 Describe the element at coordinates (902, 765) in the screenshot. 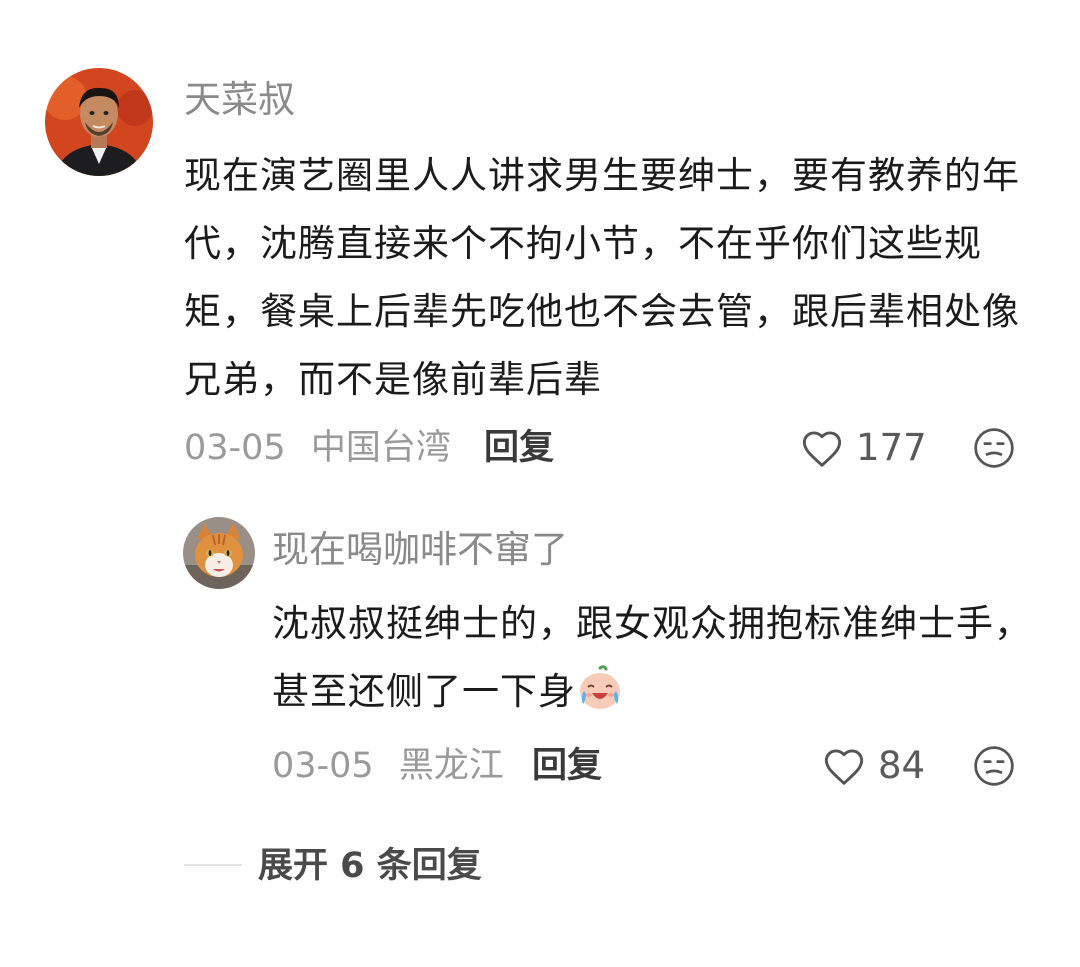

I see `reply-like-count: 84` at that location.